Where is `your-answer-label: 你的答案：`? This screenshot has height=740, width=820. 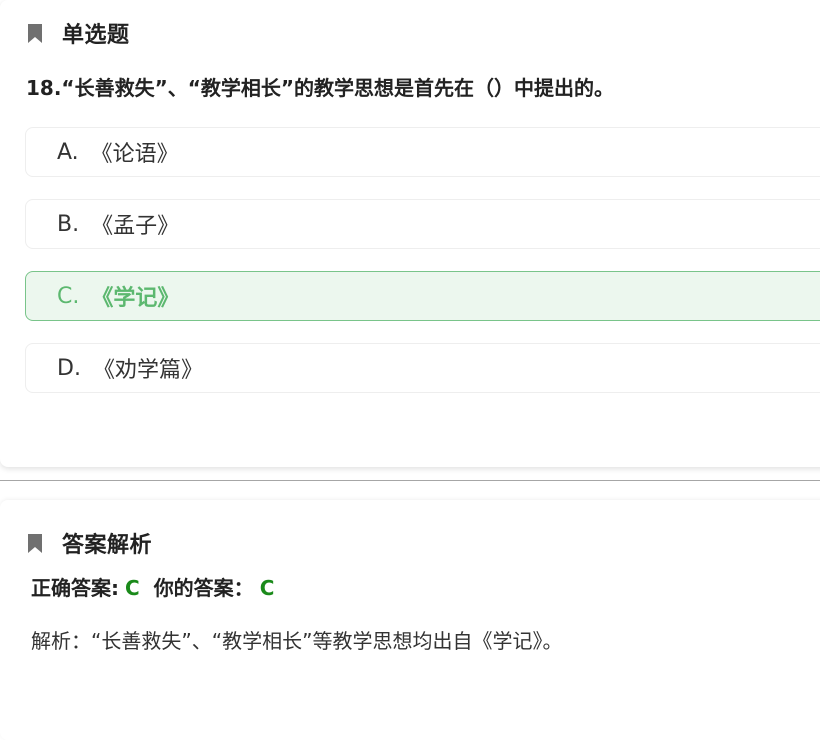 your-answer-label: 你的答案： is located at coordinates (203, 588).